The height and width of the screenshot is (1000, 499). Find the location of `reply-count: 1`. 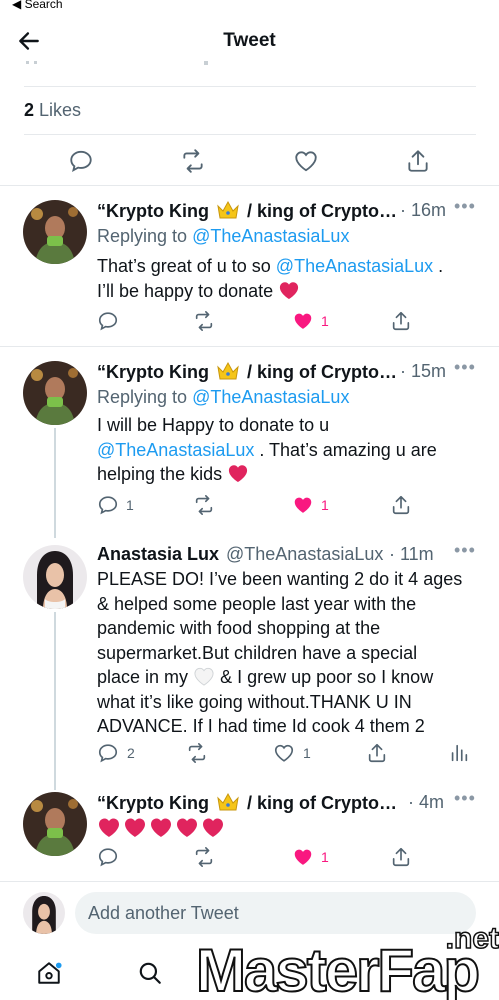

reply-count: 1 is located at coordinates (130, 505).